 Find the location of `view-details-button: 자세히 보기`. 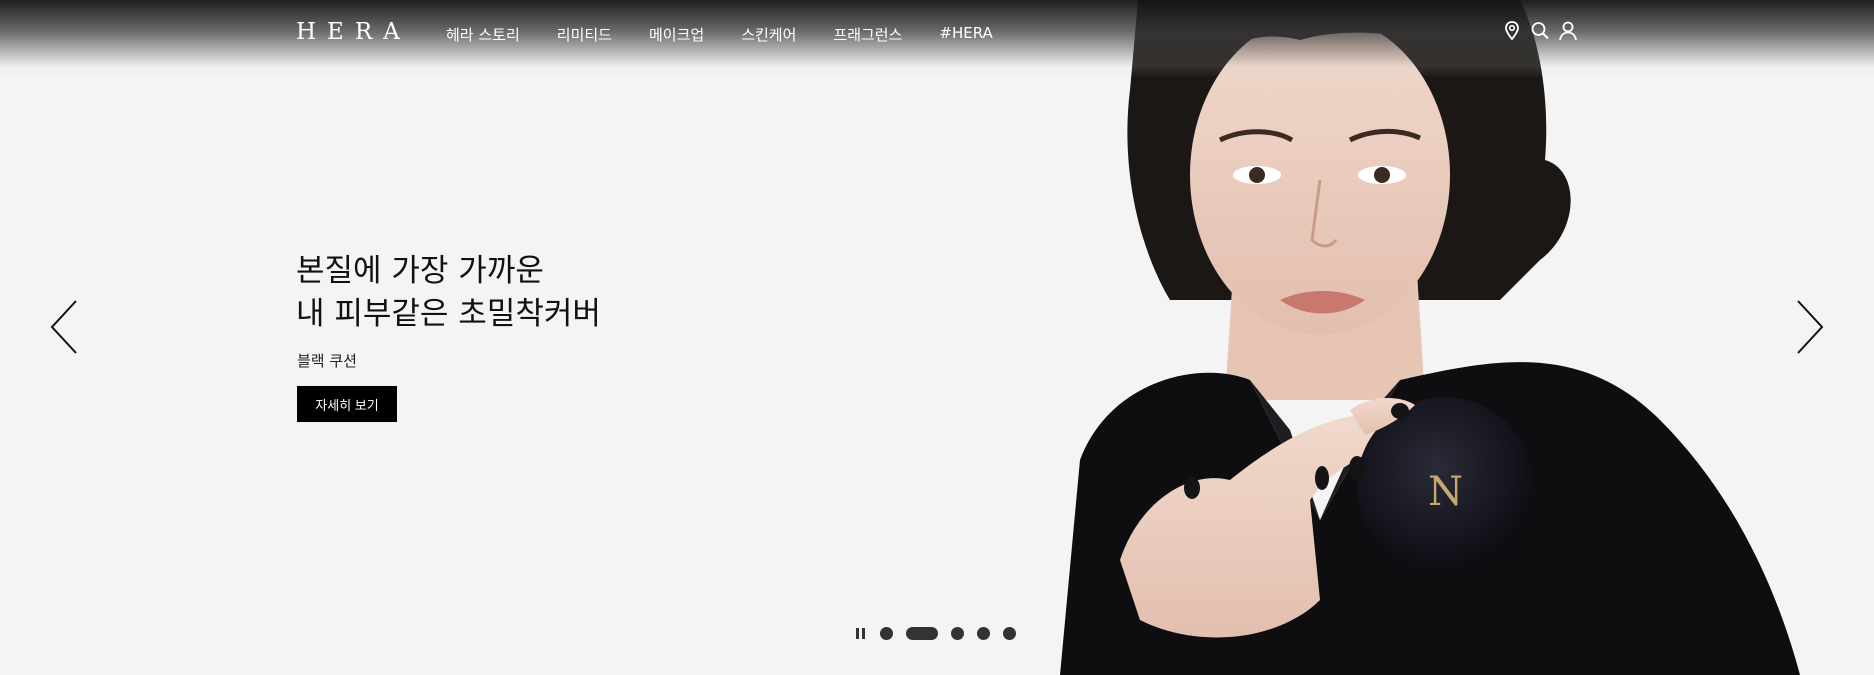

view-details-button: 자세히 보기 is located at coordinates (347, 404).